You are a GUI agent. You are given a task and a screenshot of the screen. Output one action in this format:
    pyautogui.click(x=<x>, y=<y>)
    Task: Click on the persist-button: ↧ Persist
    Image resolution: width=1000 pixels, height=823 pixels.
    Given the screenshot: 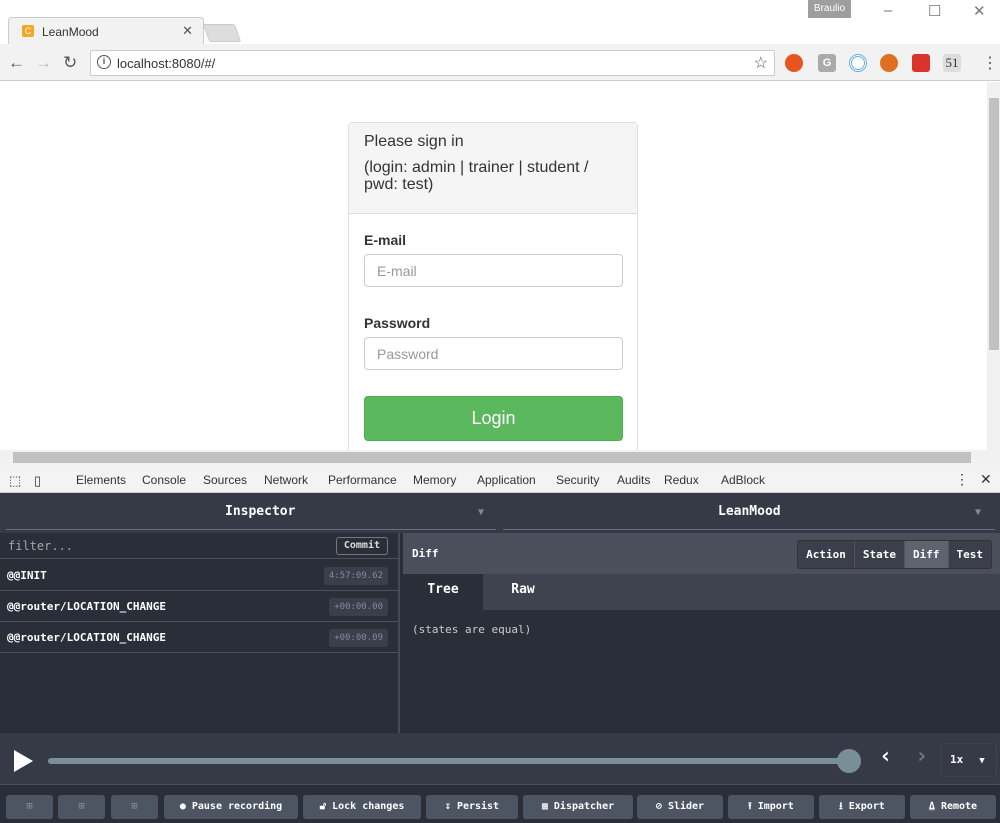 What is the action you would take?
    pyautogui.click(x=472, y=807)
    